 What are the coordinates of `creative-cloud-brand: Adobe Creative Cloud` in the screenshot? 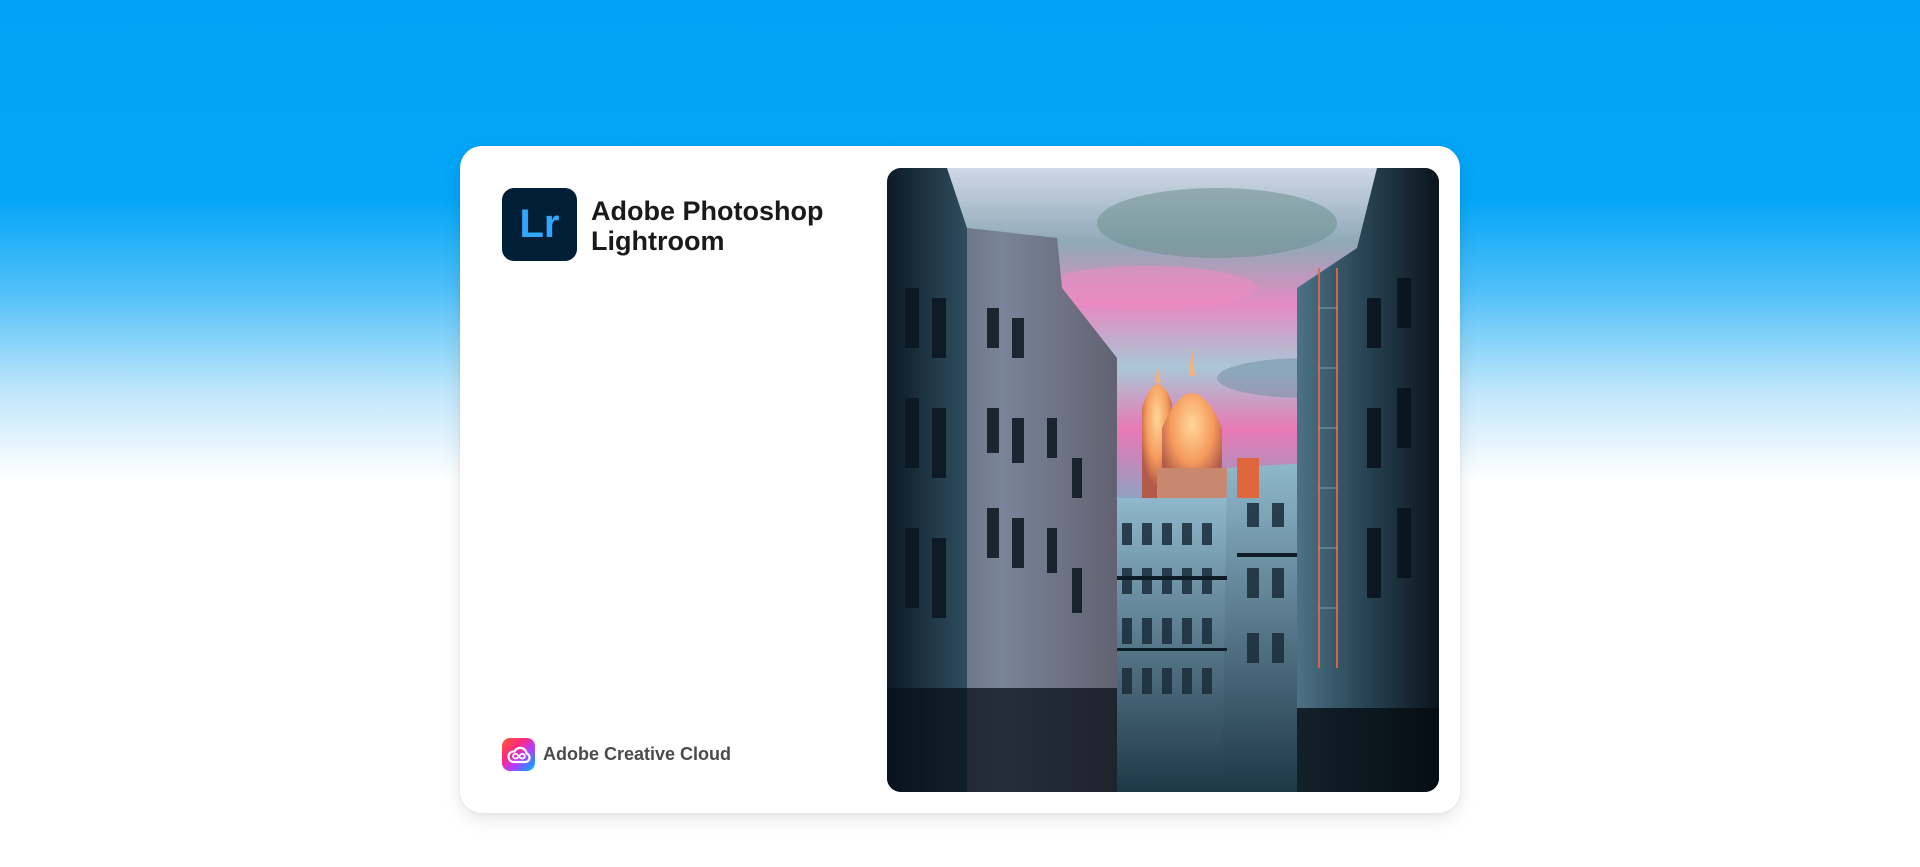 It's located at (616, 754).